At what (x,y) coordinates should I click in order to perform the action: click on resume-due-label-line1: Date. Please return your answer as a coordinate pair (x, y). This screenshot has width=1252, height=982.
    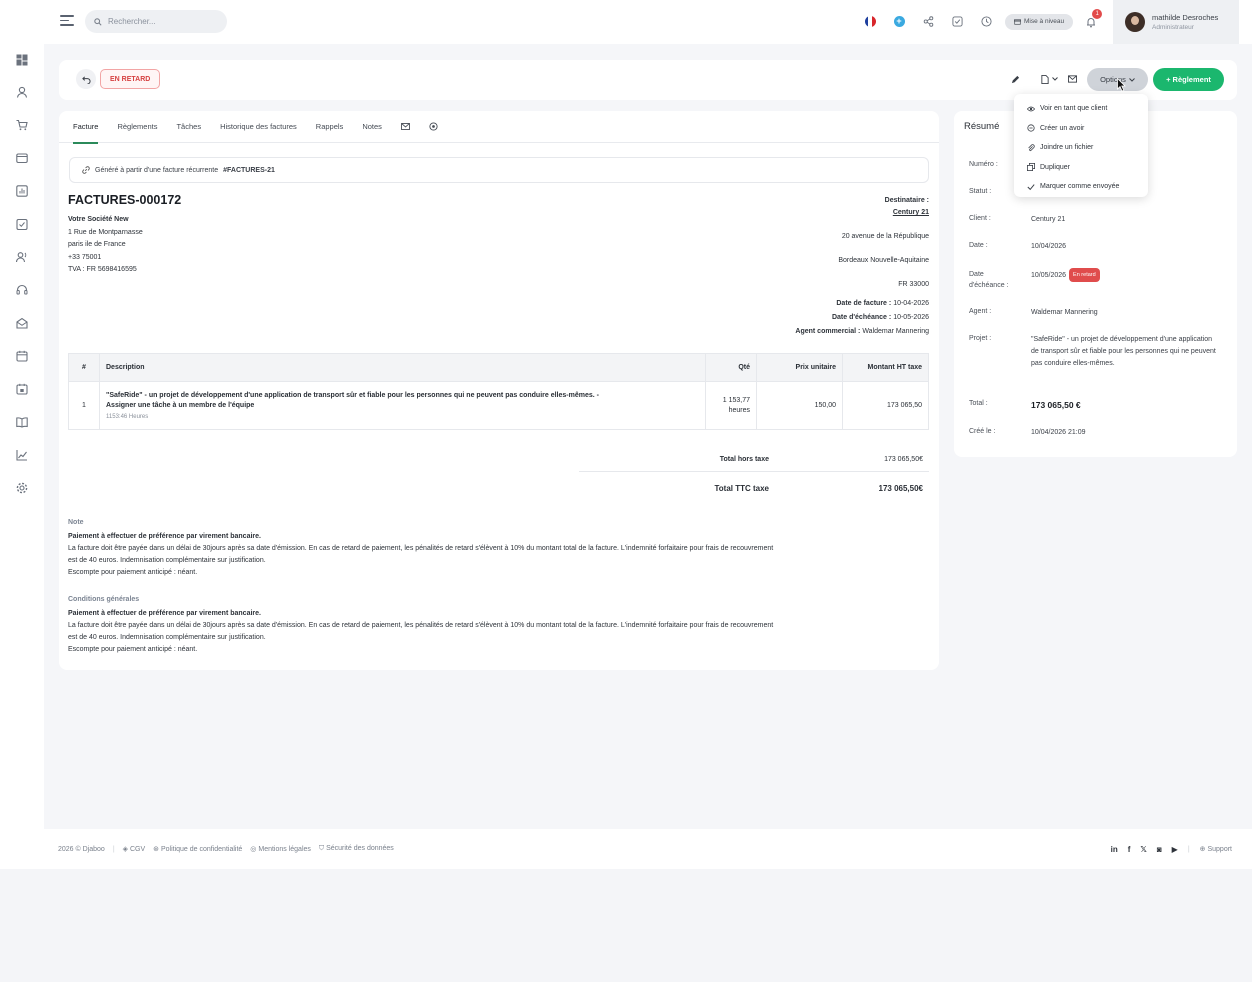
    Looking at the image, I should click on (976, 274).